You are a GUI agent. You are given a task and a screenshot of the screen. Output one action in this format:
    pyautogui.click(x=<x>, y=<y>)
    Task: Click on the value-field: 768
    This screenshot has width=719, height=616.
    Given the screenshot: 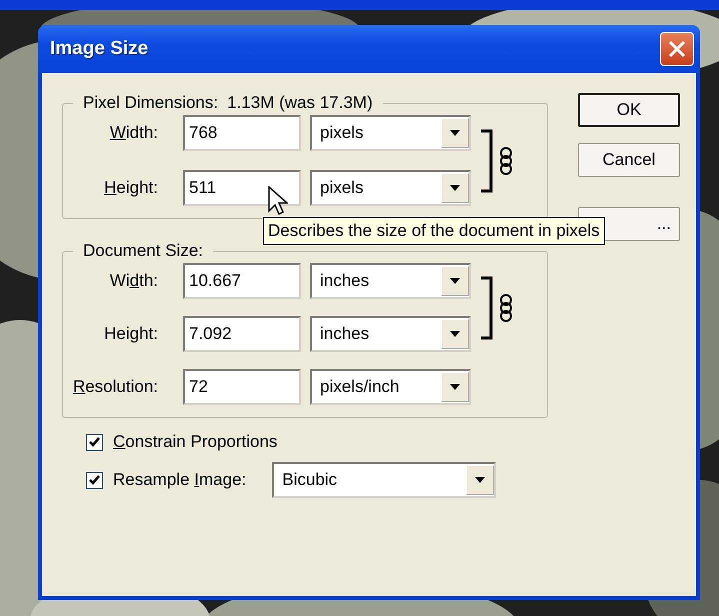 What is the action you would take?
    pyautogui.click(x=242, y=133)
    